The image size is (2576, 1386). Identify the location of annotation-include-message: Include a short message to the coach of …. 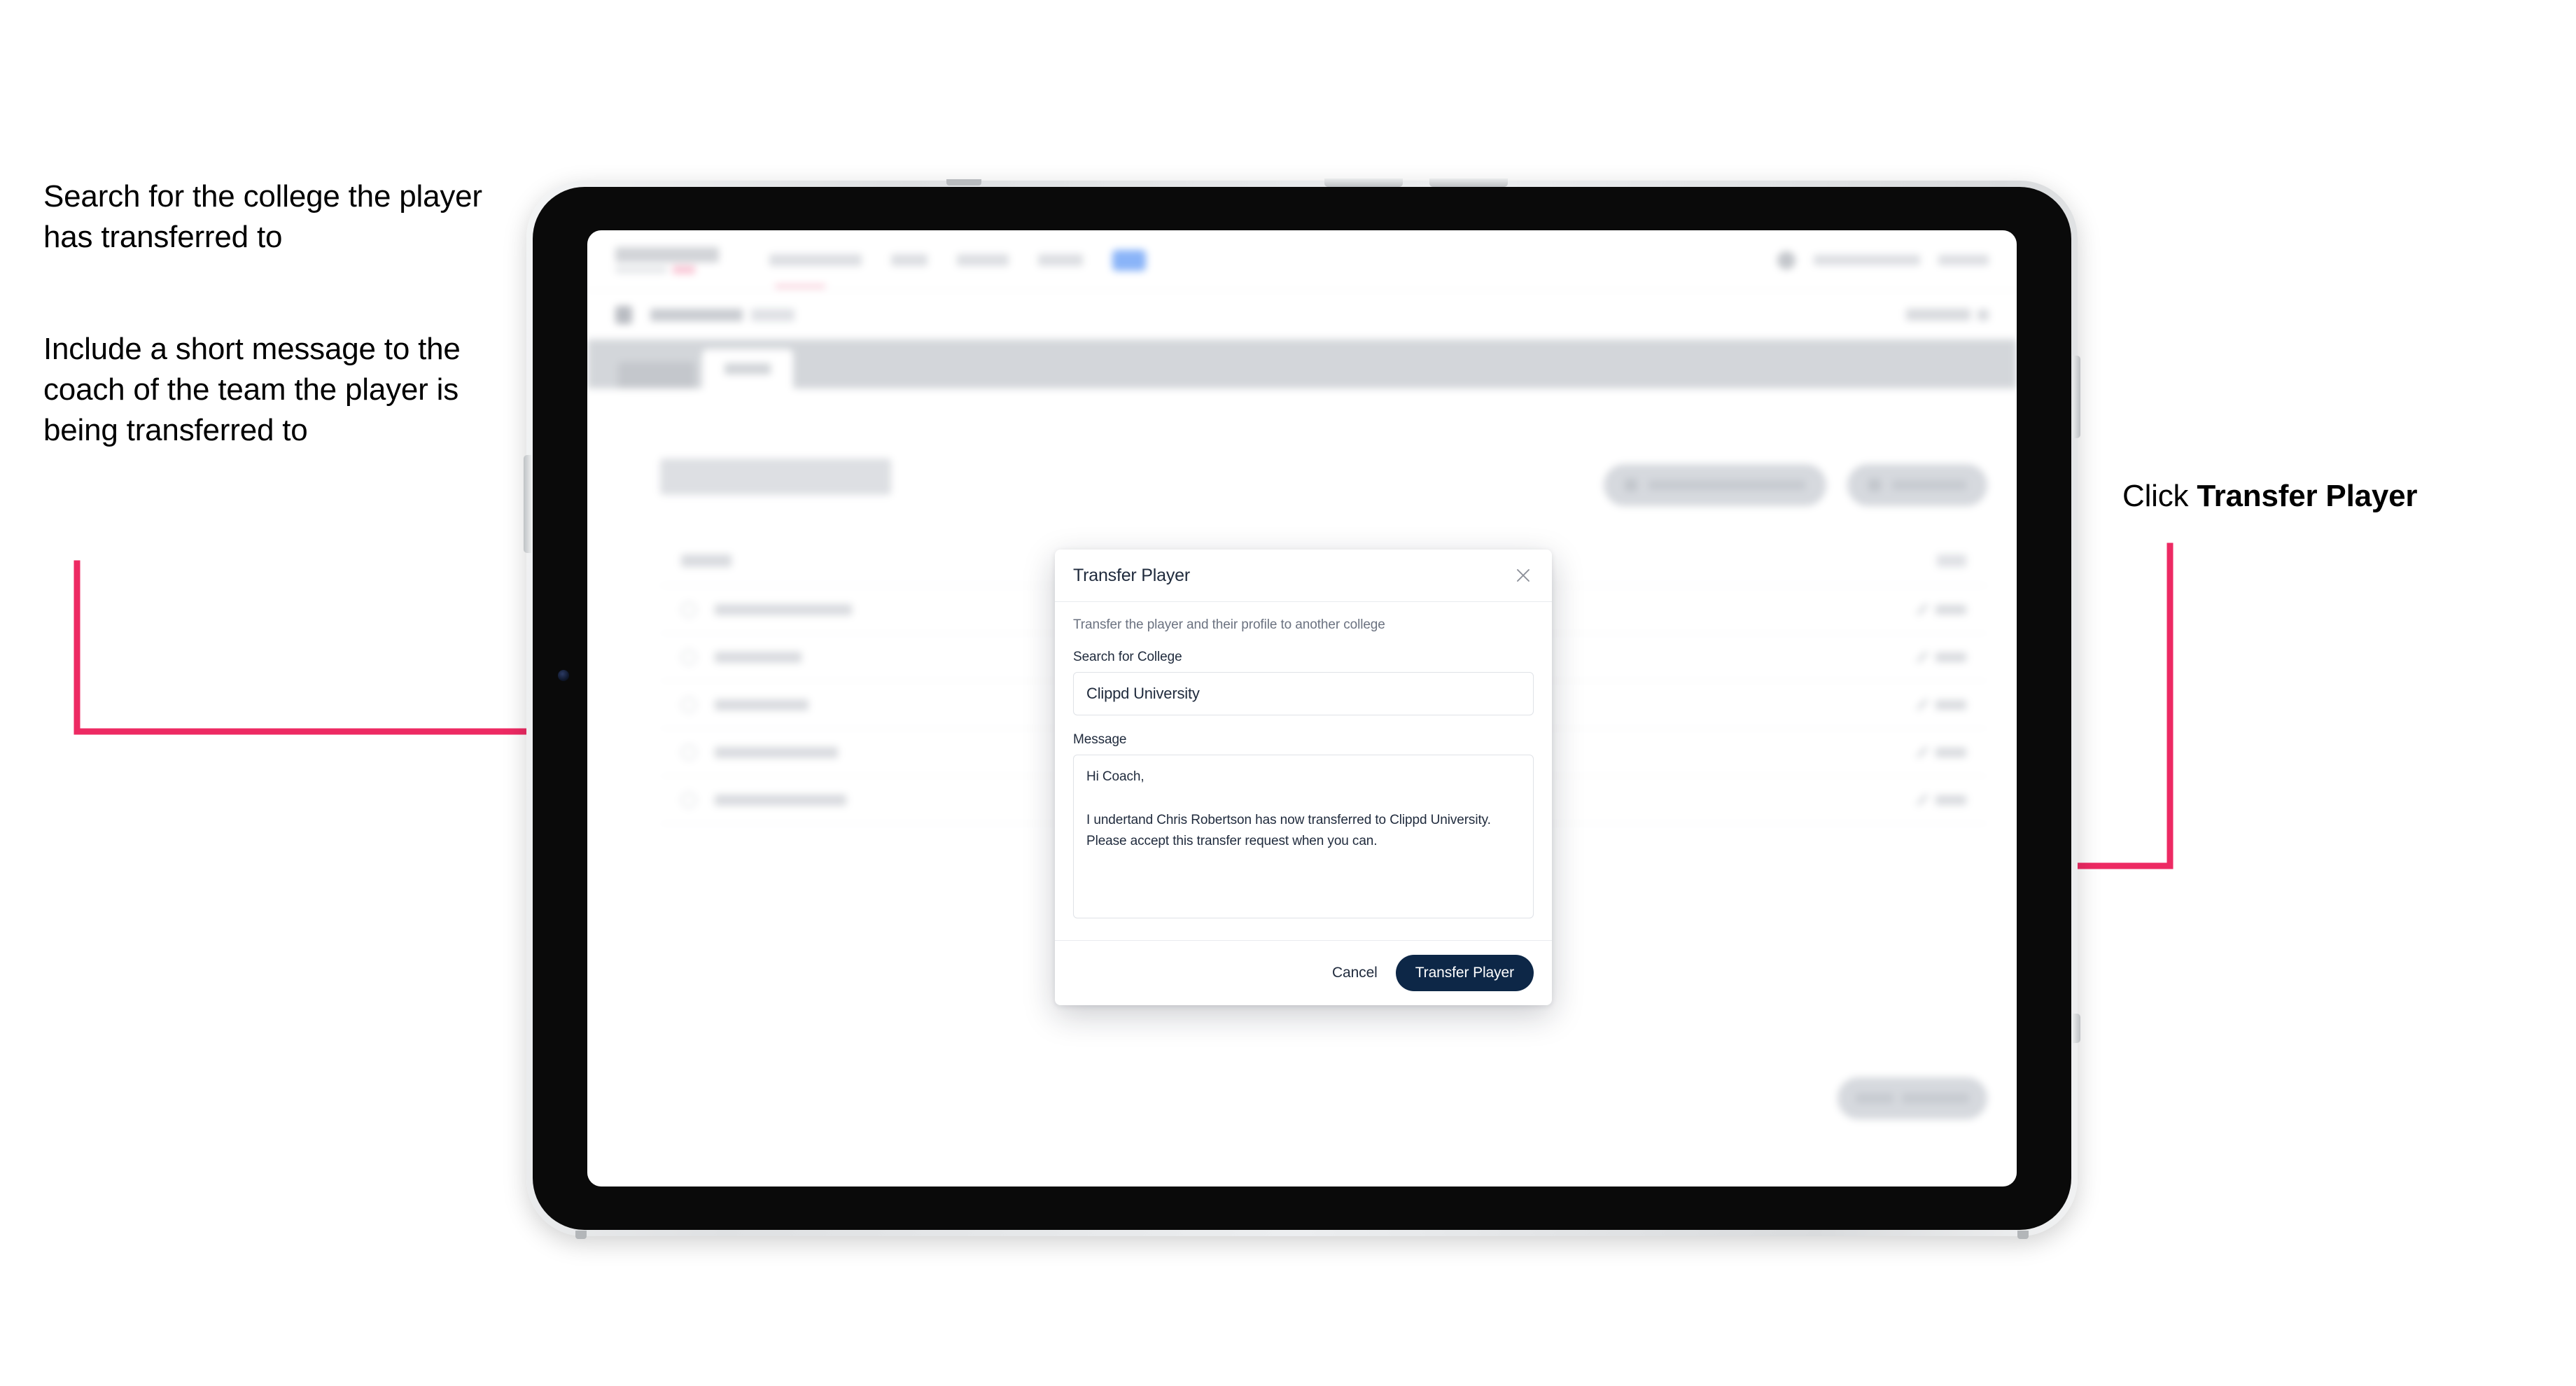
(252, 390).